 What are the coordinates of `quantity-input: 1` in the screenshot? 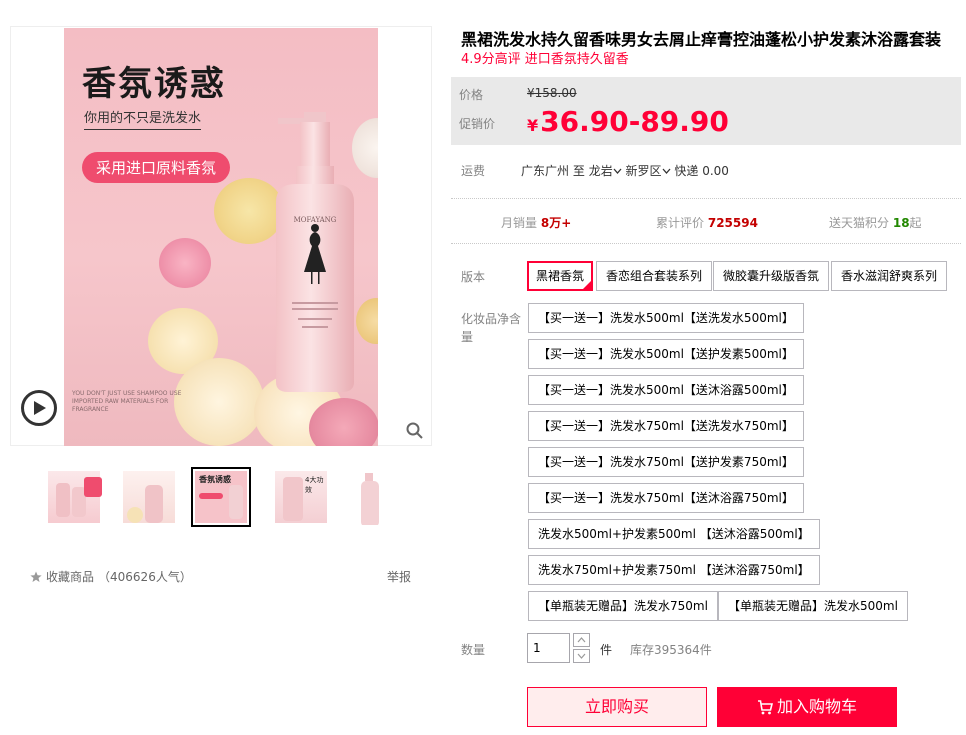 It's located at (548, 648).